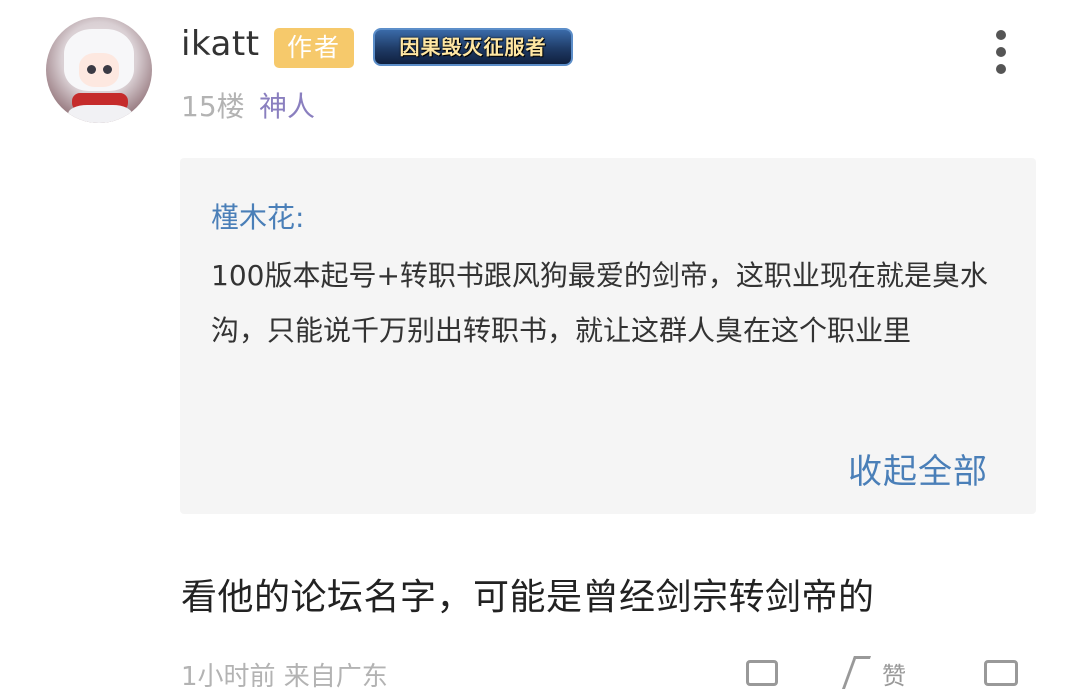 This screenshot has width=1080, height=693. Describe the element at coordinates (284, 677) in the screenshot. I see `post-meta: 1小时前 来自广东` at that location.